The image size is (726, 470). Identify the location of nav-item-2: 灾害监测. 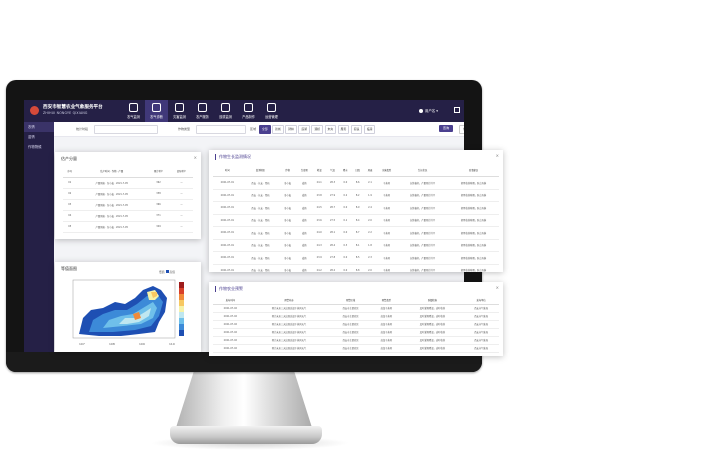
(179, 111).